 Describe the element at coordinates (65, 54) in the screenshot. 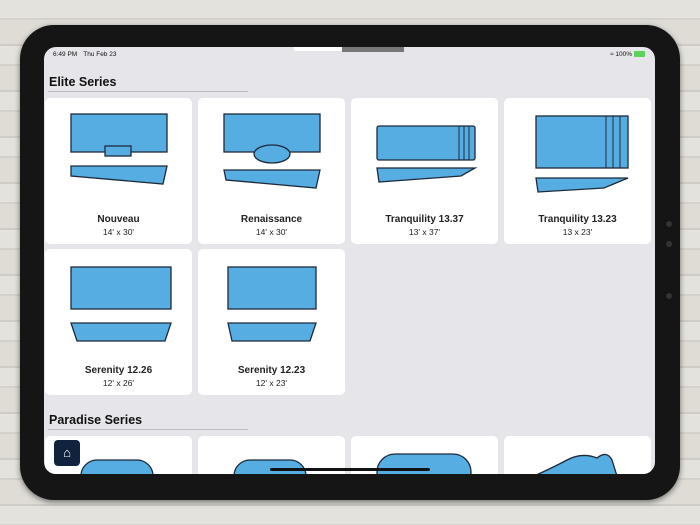

I see `status-time: 6:49 PM` at that location.